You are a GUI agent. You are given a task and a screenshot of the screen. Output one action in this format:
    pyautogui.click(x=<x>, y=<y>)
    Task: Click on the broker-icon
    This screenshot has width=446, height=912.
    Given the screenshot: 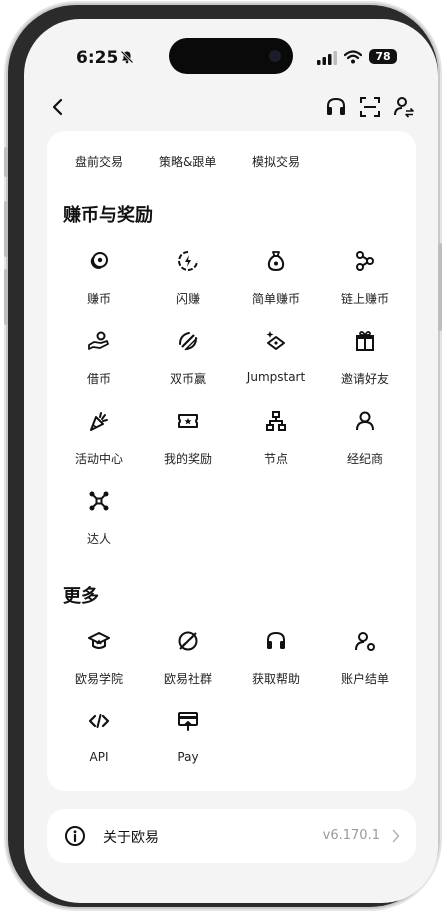 What is the action you would take?
    pyautogui.click(x=365, y=421)
    